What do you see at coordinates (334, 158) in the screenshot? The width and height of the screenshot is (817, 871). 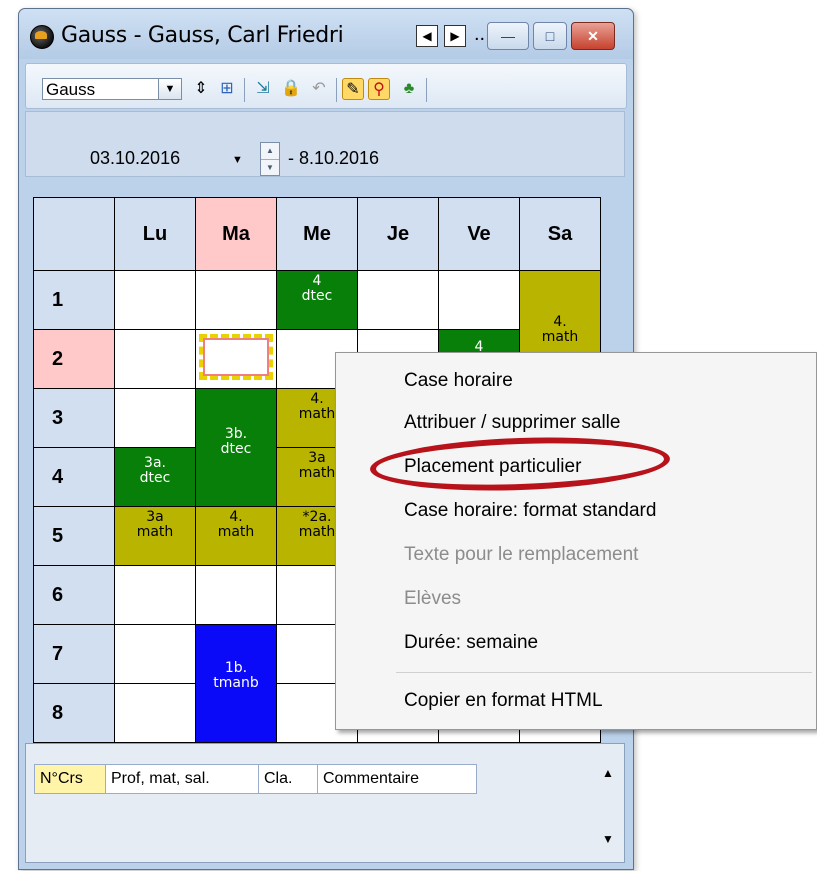 I see `end-date-label: - 8.10.2016` at bounding box center [334, 158].